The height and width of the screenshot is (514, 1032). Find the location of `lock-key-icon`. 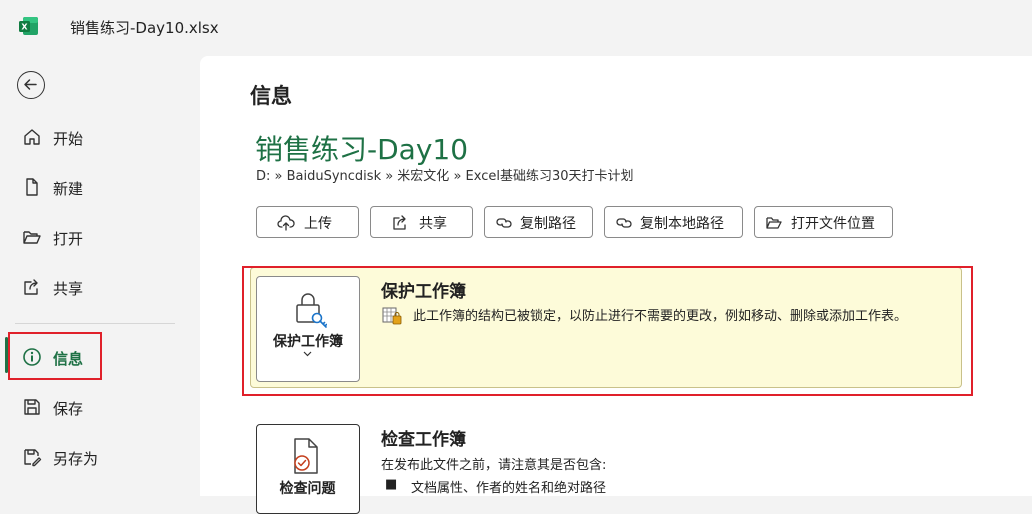

lock-key-icon is located at coordinates (311, 310).